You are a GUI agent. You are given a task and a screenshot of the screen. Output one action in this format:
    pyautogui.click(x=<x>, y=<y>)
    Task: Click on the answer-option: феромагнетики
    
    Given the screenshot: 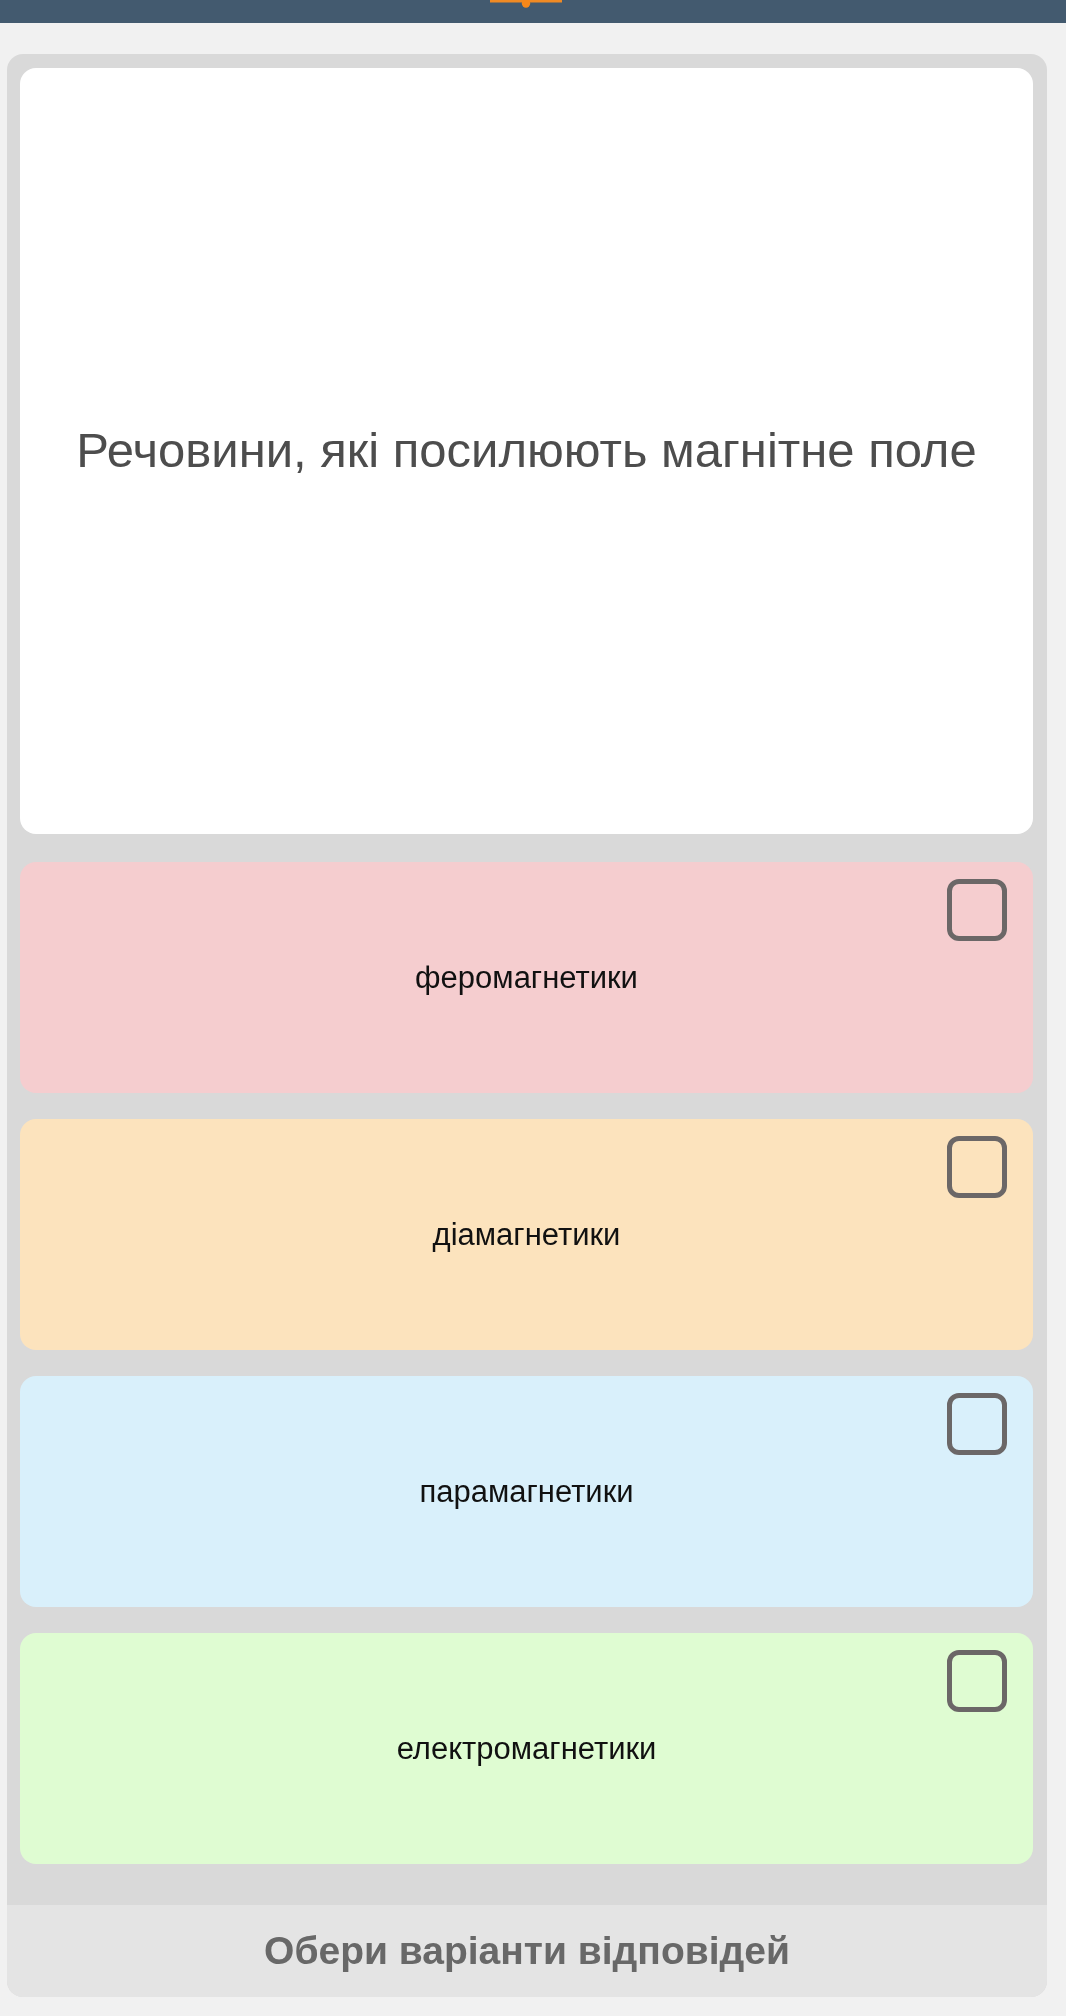 What is the action you would take?
    pyautogui.click(x=526, y=977)
    